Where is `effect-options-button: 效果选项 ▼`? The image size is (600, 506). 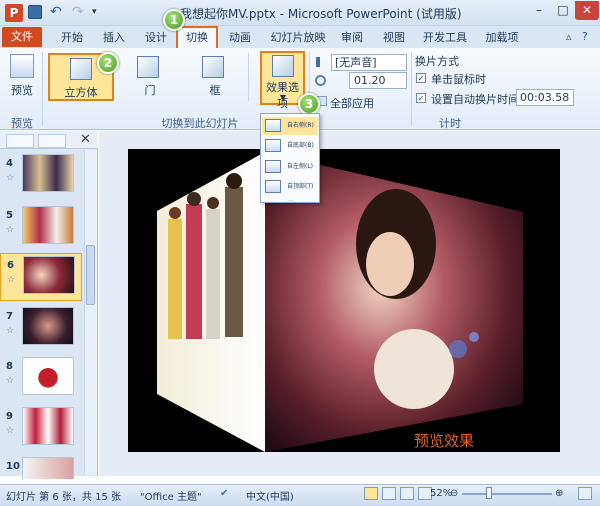
effect-options-button: 效果选项 ▼ is located at coordinates (282, 80).